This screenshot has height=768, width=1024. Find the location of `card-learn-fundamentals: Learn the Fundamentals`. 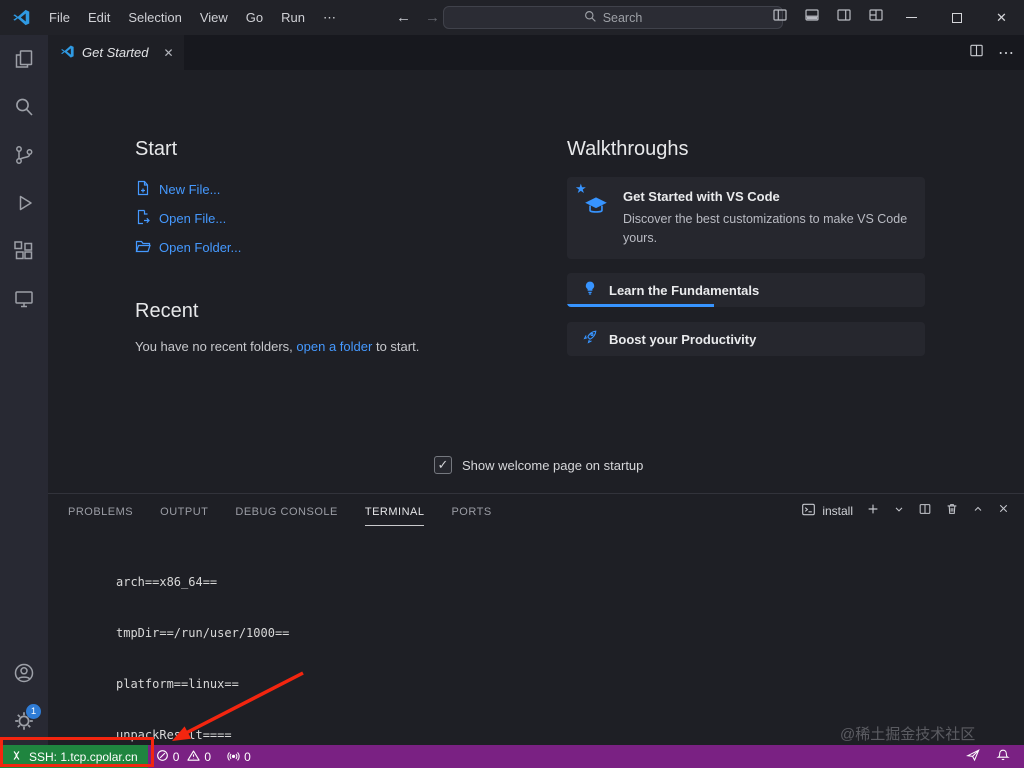

card-learn-fundamentals: Learn the Fundamentals is located at coordinates (746, 290).